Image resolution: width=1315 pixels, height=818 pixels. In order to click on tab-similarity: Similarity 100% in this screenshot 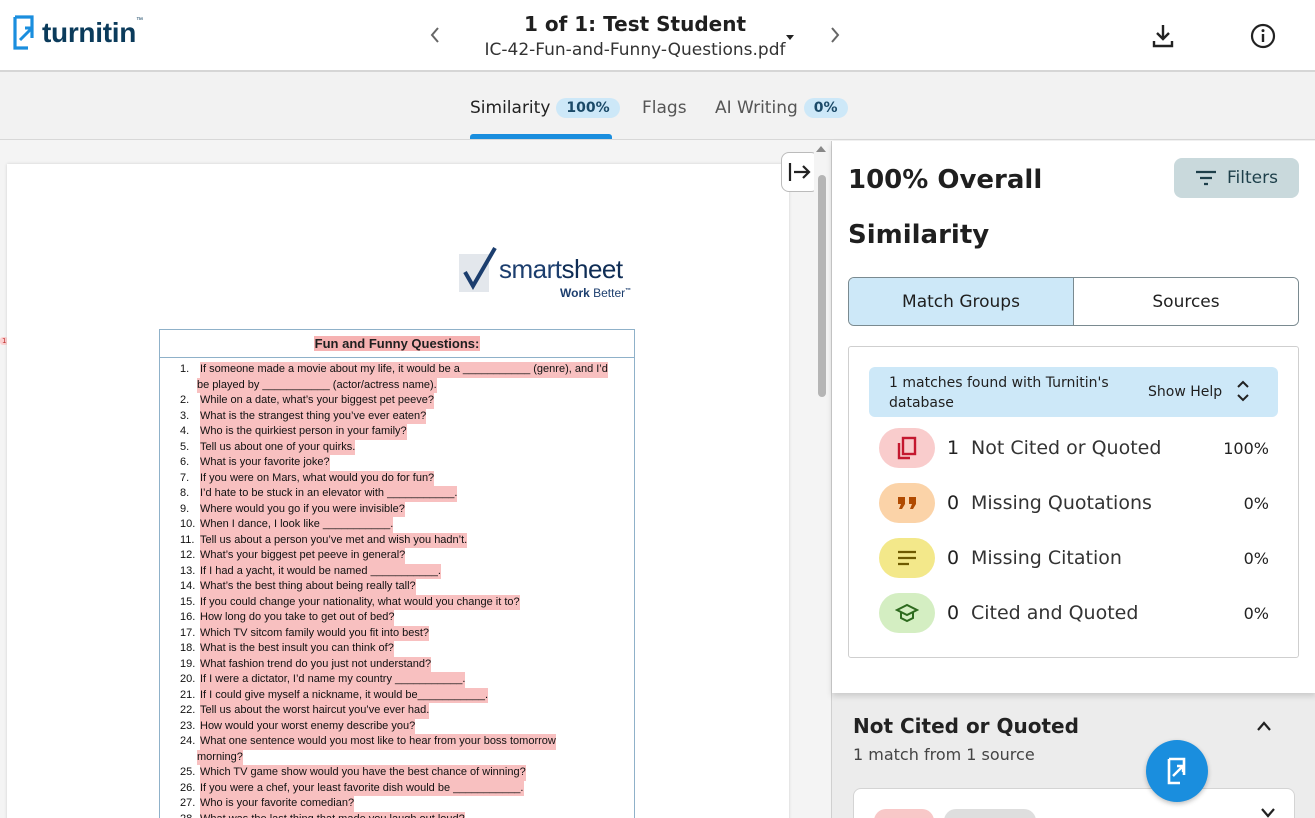, I will do `click(545, 108)`.